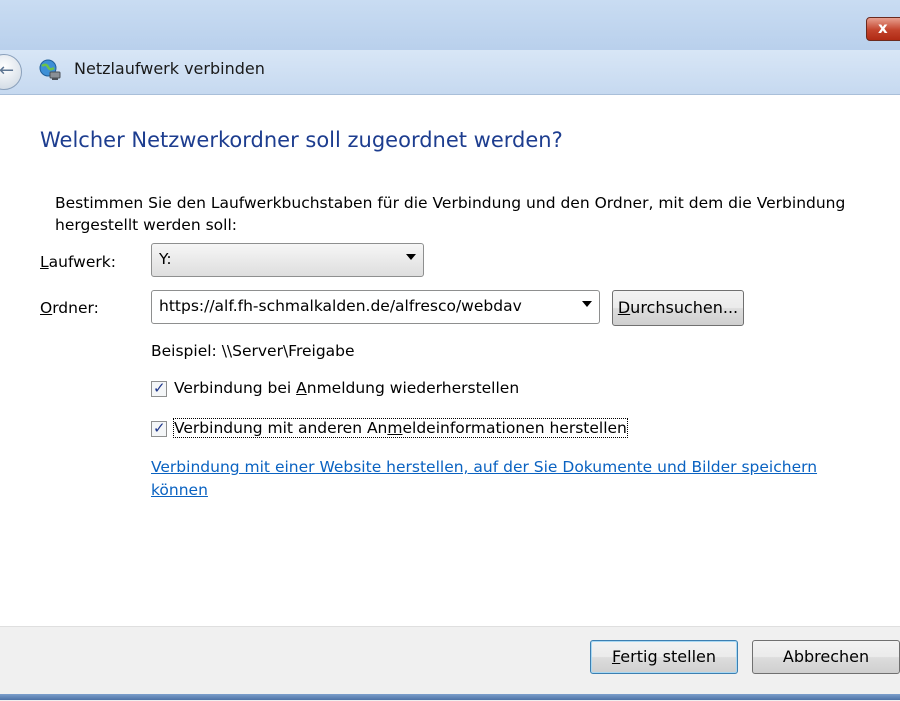  I want to click on close-button: x, so click(883, 29).